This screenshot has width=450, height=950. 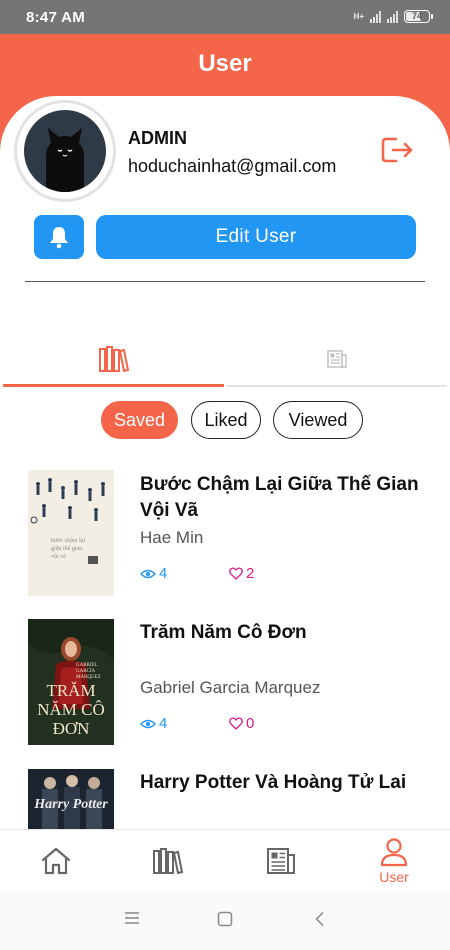 I want to click on like-count: 0, so click(x=241, y=723).